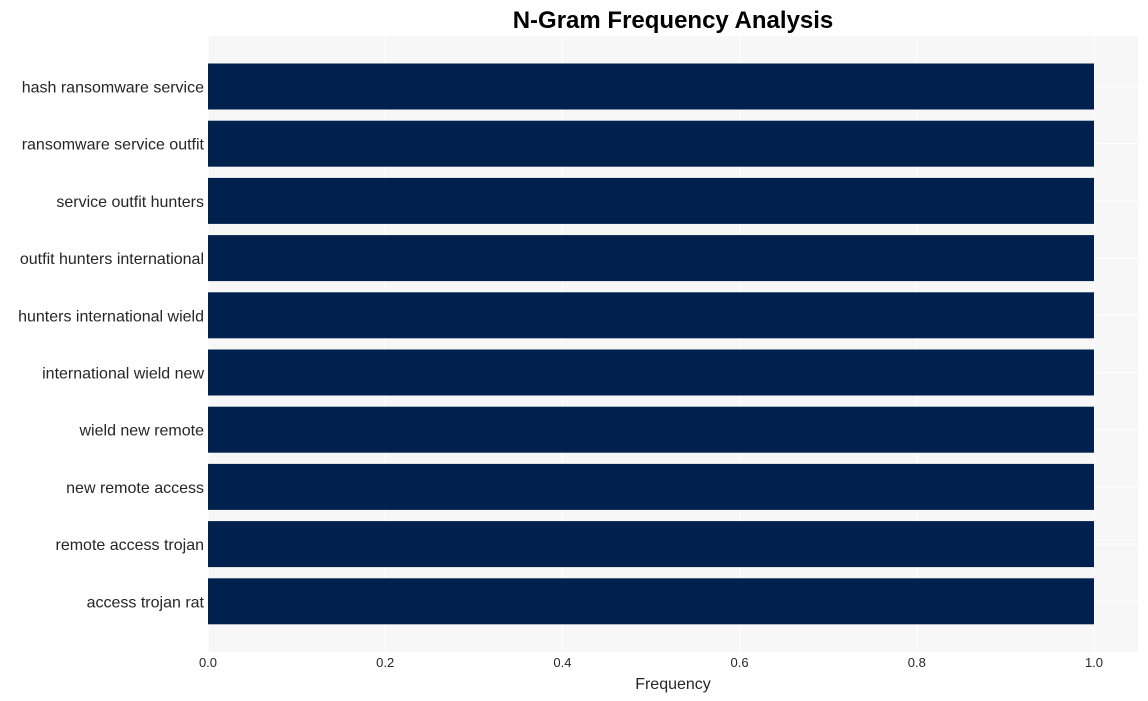 This screenshot has height=701, width=1148. Describe the element at coordinates (113, 145) in the screenshot. I see `y-tick-label: ransomware service outfit` at that location.